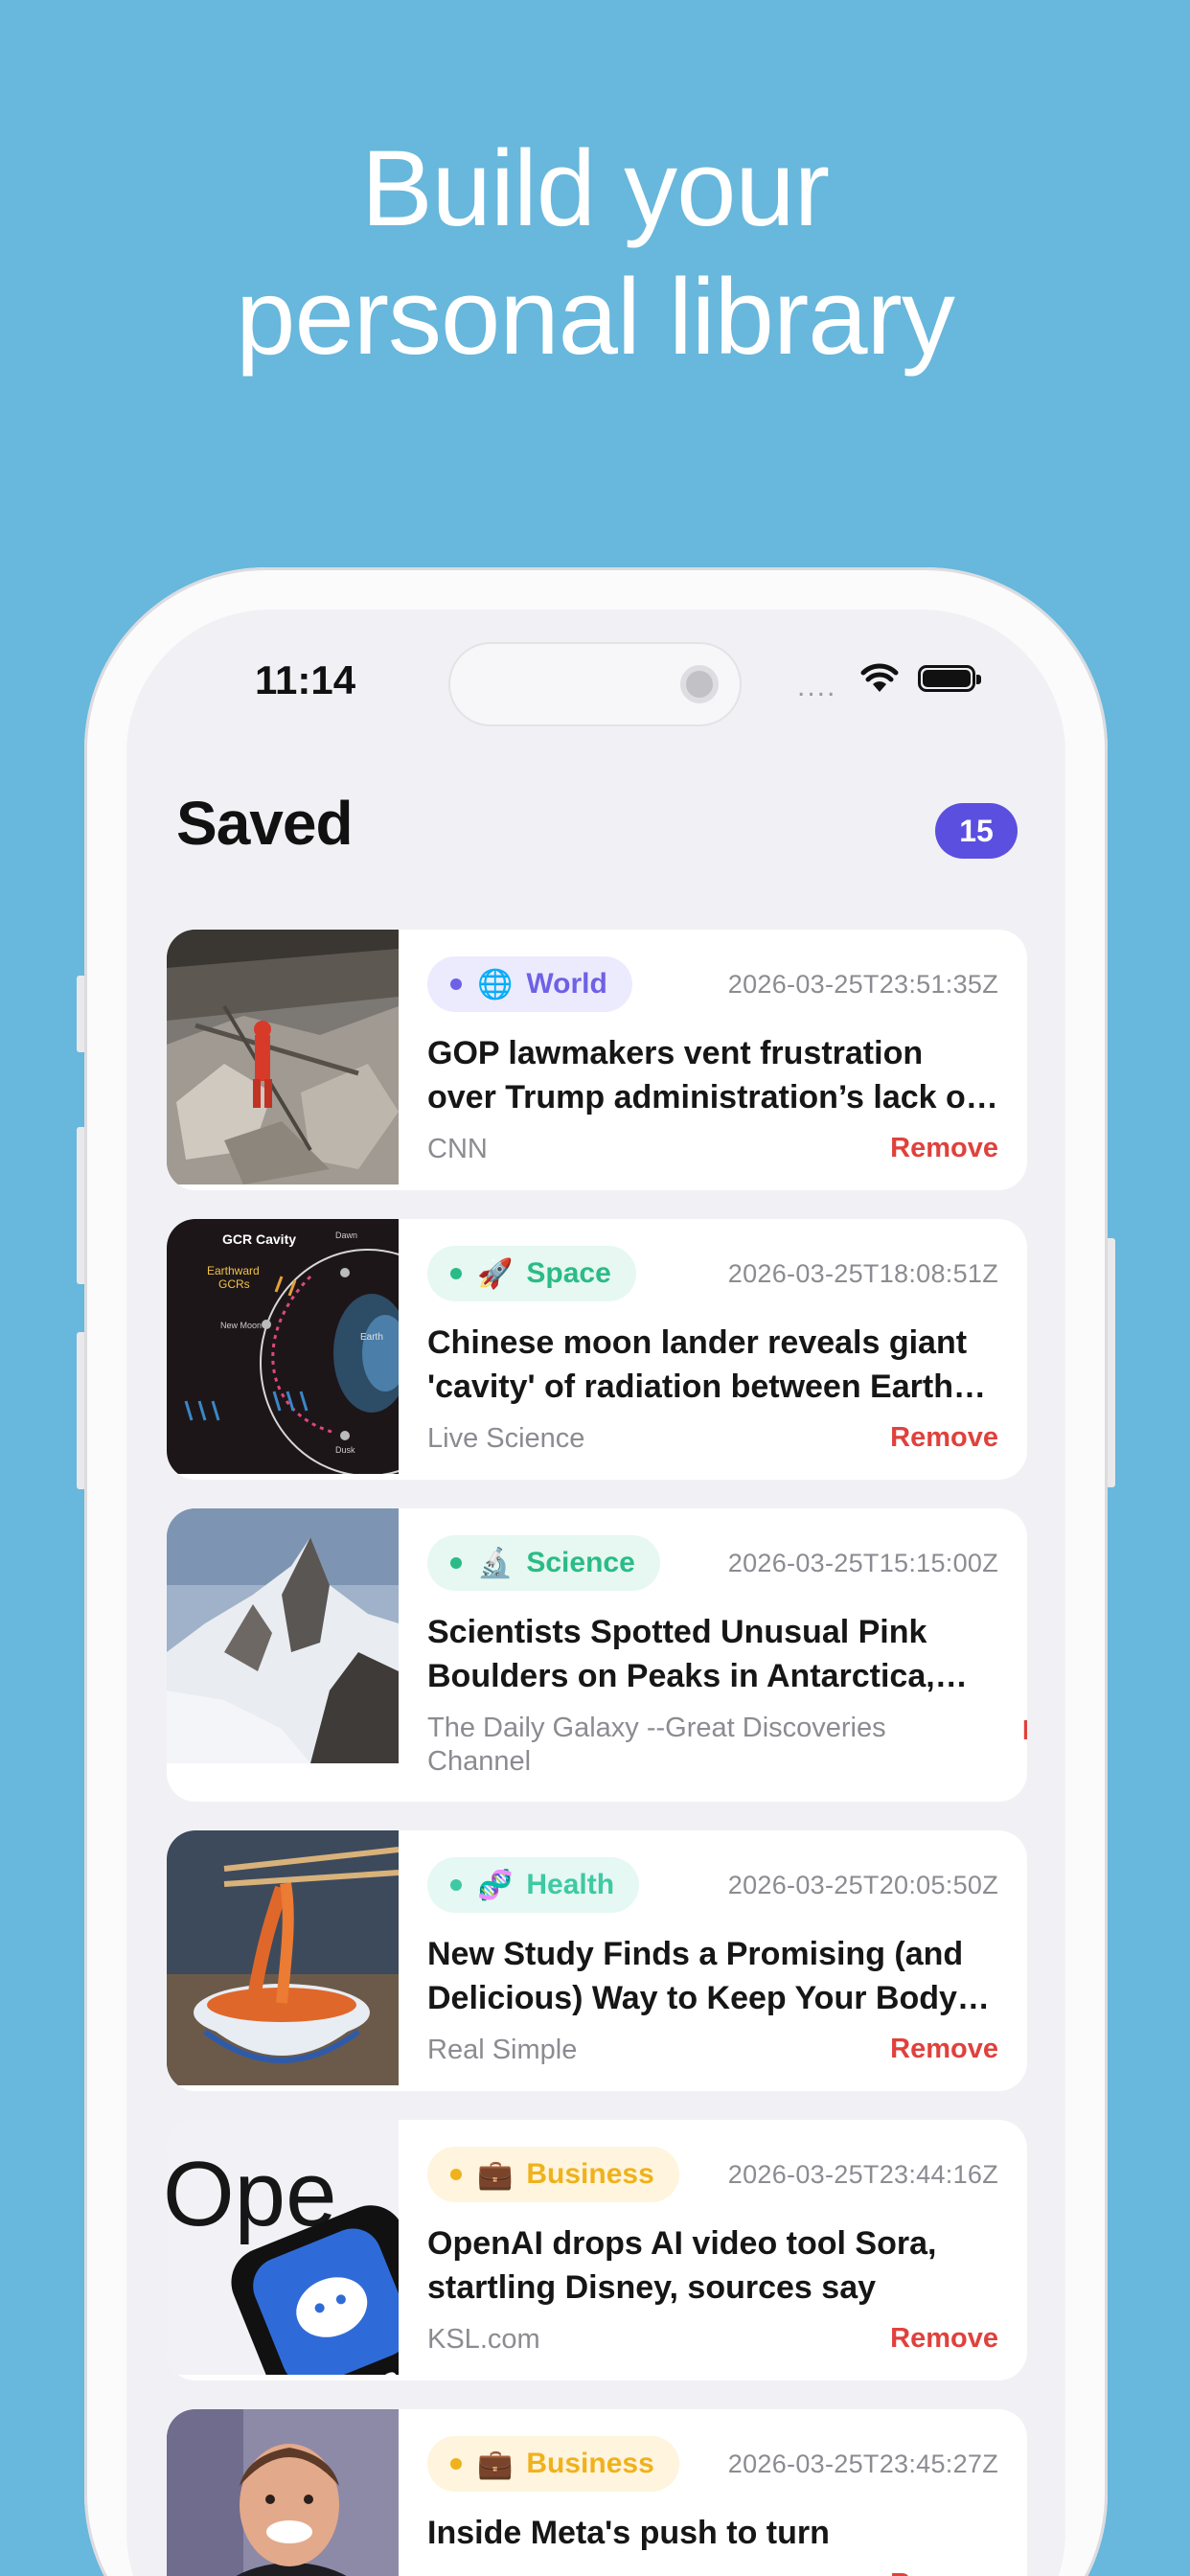 The height and width of the screenshot is (2576, 1190). I want to click on article-card: Ope So 💼, so click(597, 2250).